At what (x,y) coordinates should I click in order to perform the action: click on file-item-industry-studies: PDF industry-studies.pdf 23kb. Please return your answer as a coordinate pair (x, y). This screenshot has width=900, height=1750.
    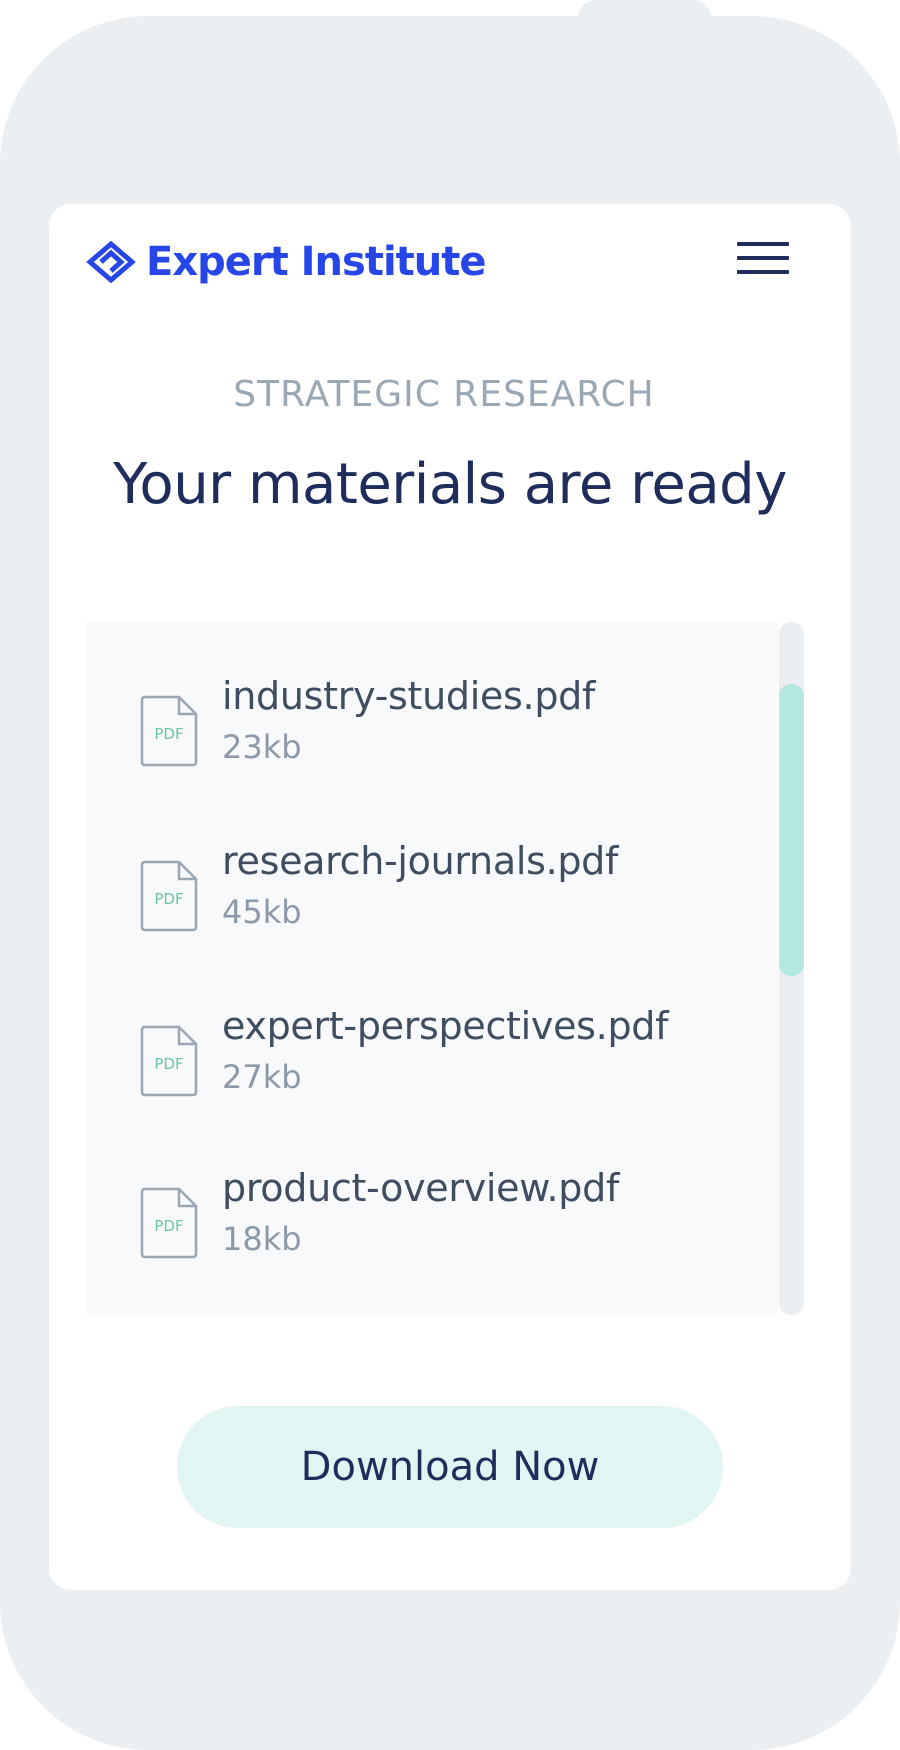
    Looking at the image, I should click on (432, 734).